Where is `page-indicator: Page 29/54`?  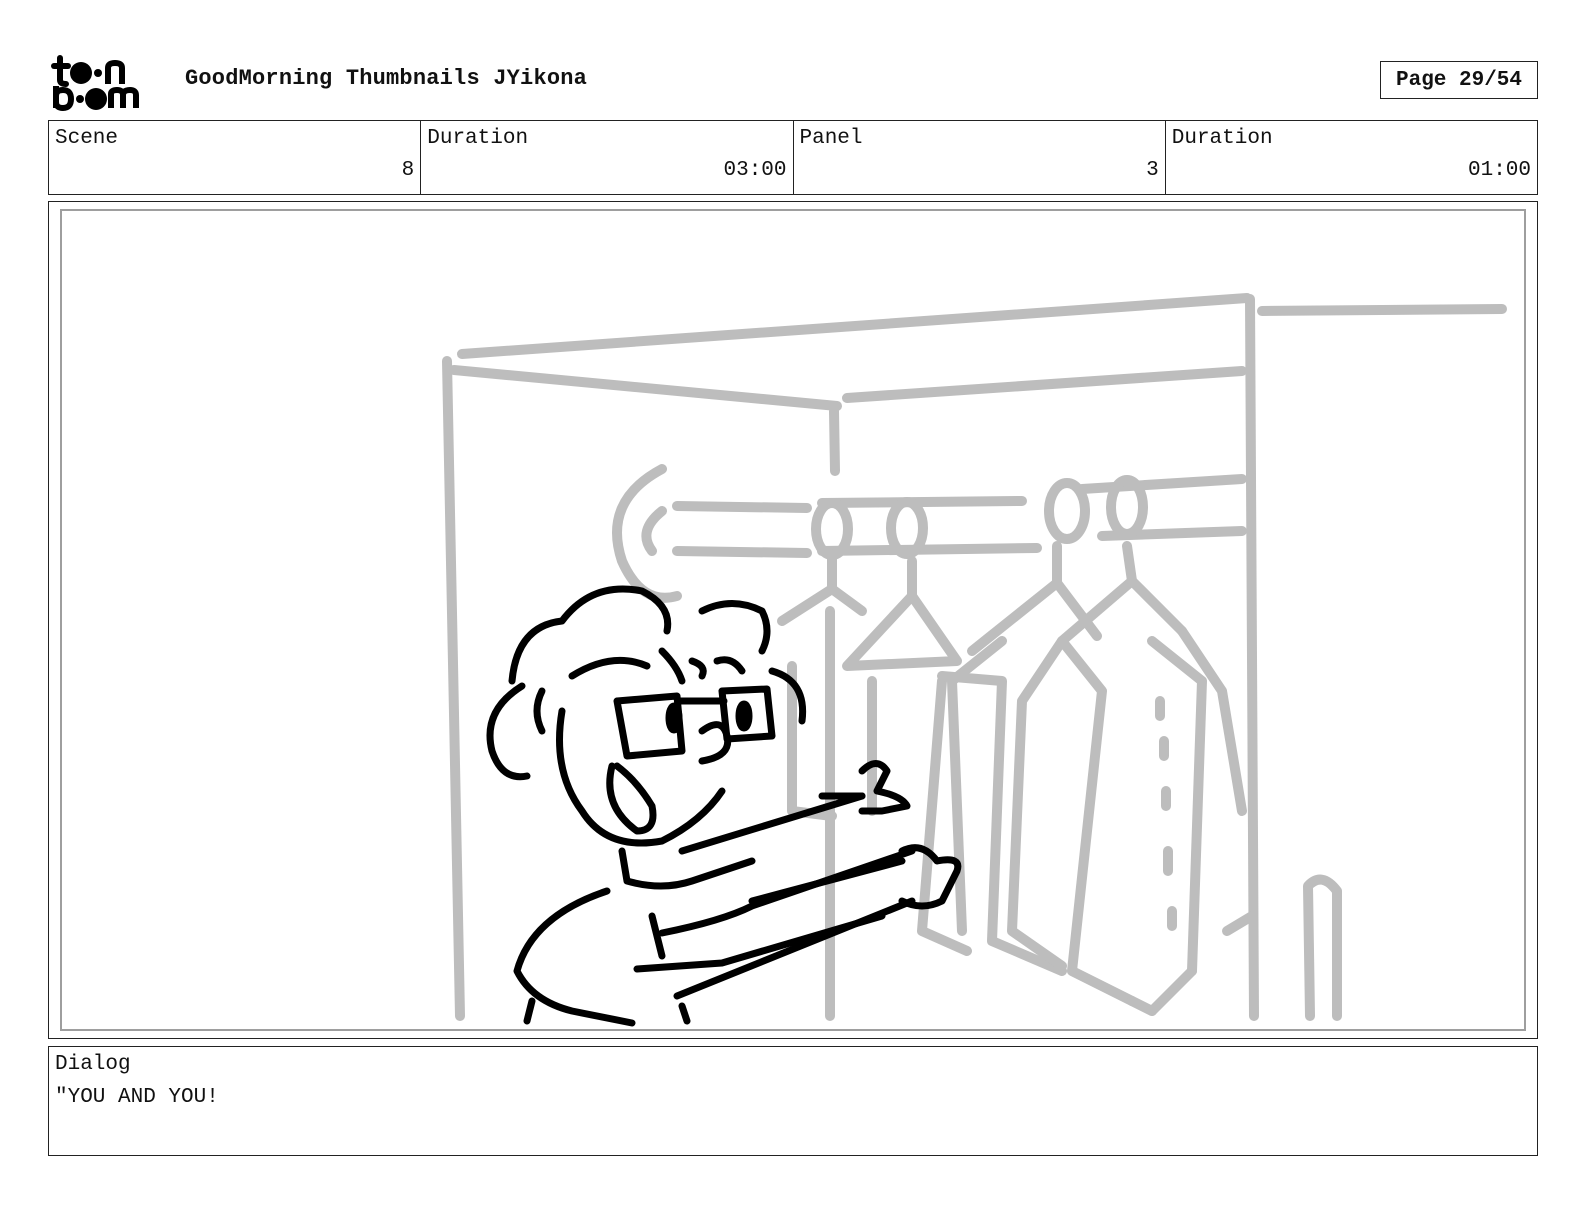
page-indicator: Page 29/54 is located at coordinates (1459, 80).